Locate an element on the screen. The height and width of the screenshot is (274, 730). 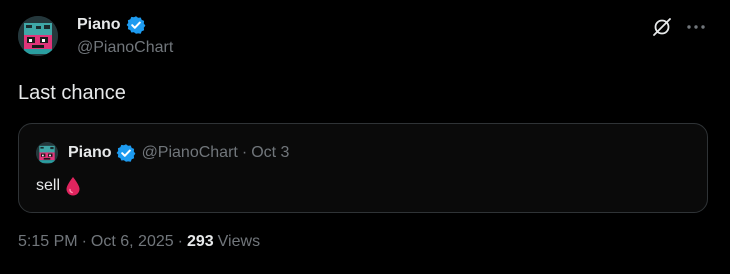
tweet-text: Last chance is located at coordinates (72, 93).